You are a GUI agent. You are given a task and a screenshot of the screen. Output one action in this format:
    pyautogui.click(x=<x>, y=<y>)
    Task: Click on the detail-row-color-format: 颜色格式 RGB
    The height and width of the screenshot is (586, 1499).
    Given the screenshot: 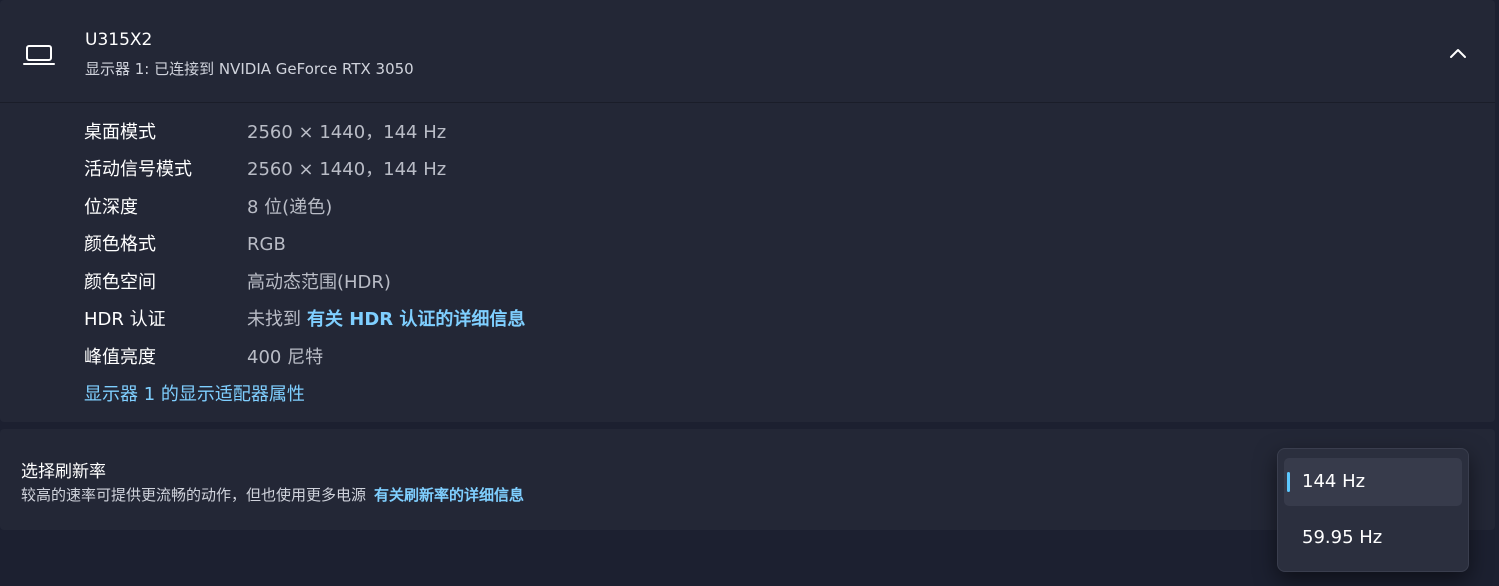 What is the action you would take?
    pyautogui.click(x=500, y=245)
    